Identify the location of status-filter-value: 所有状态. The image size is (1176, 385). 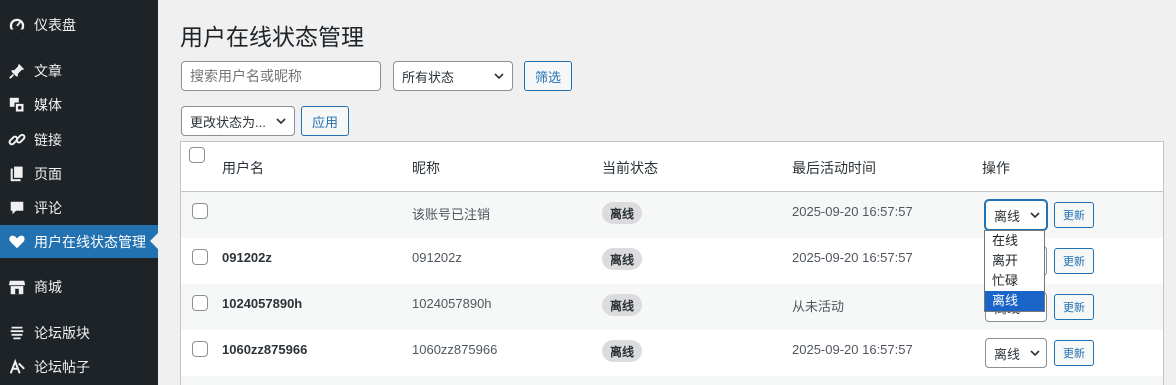
(428, 77).